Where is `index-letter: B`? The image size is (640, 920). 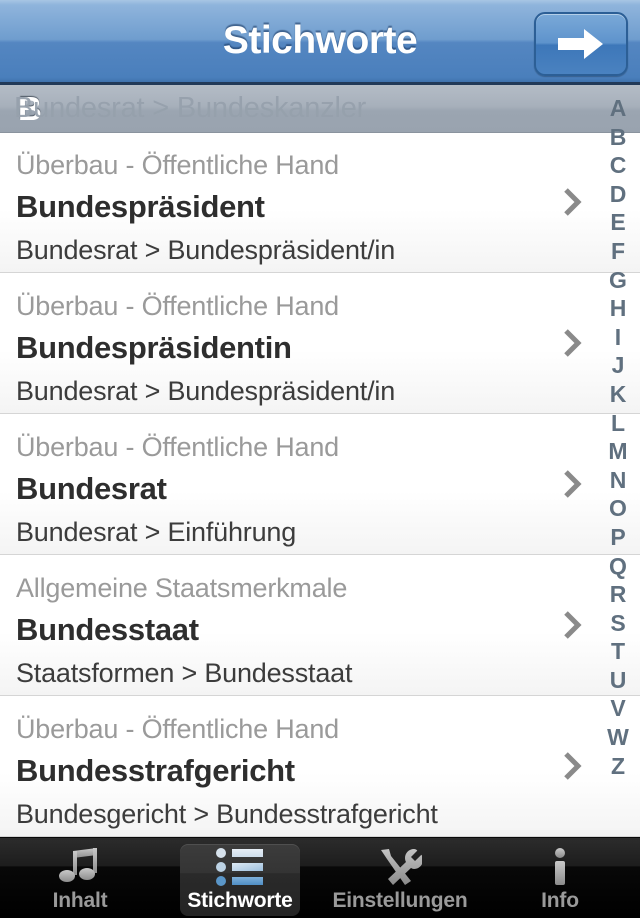
index-letter: B is located at coordinates (618, 137).